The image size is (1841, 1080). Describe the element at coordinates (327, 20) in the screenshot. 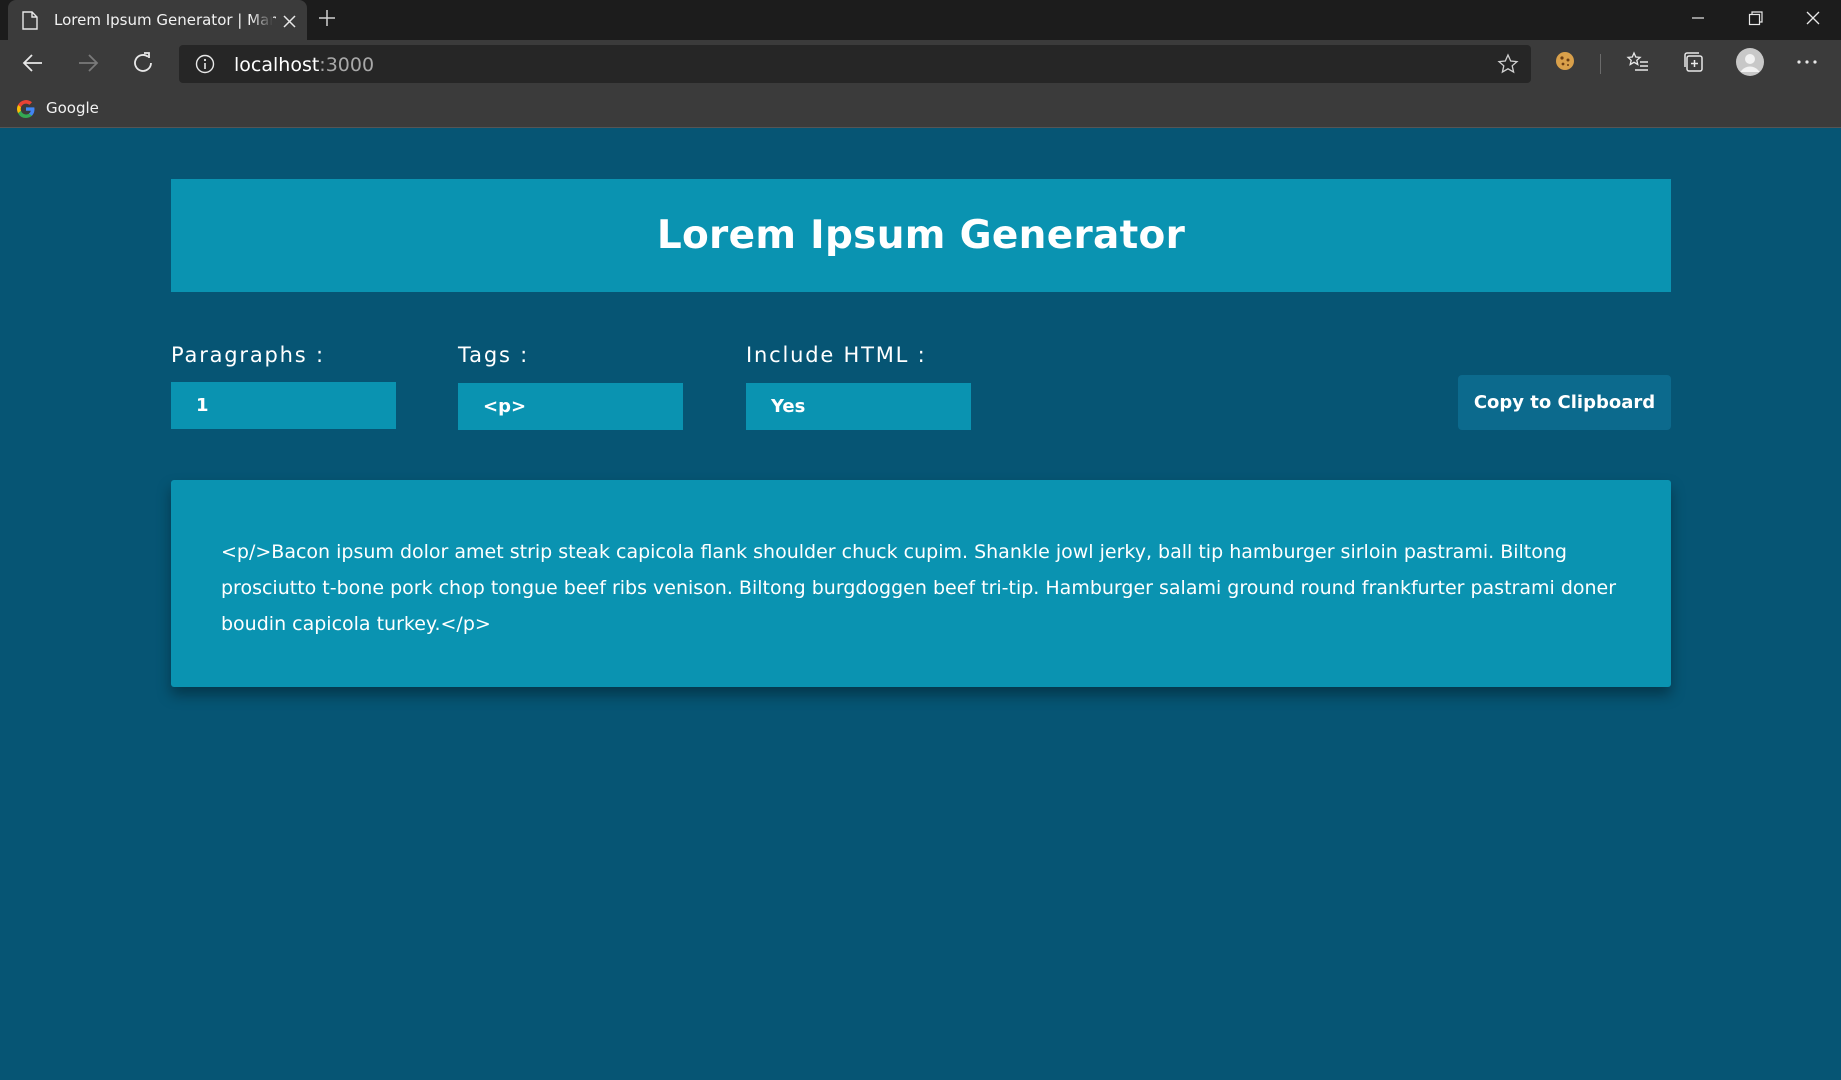

I see `new-tab-icon` at that location.